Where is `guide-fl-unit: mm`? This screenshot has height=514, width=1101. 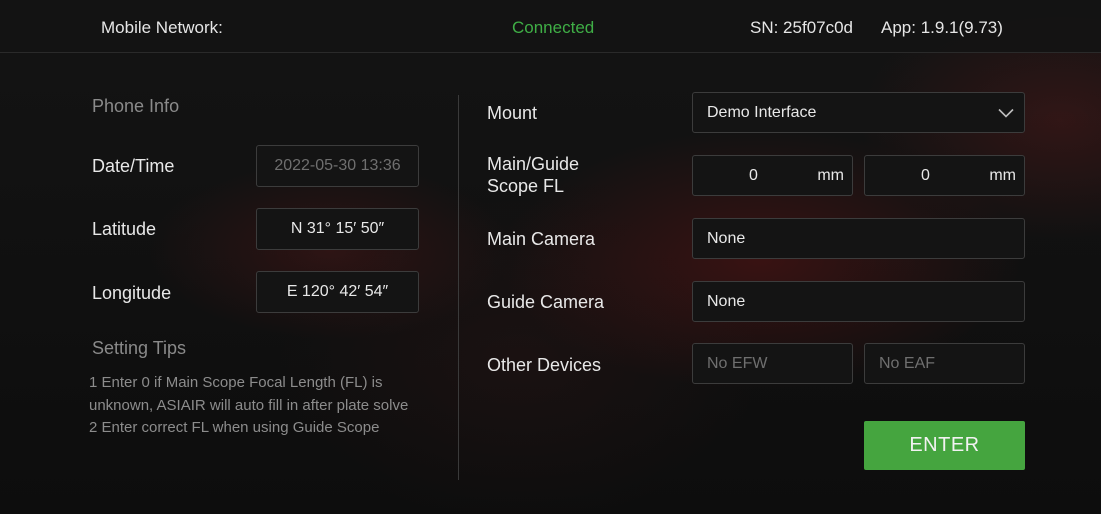 guide-fl-unit: mm is located at coordinates (1002, 175).